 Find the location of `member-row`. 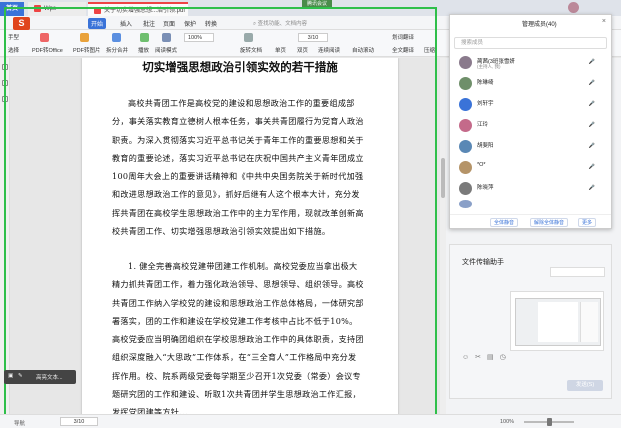

member-row is located at coordinates (530, 204).